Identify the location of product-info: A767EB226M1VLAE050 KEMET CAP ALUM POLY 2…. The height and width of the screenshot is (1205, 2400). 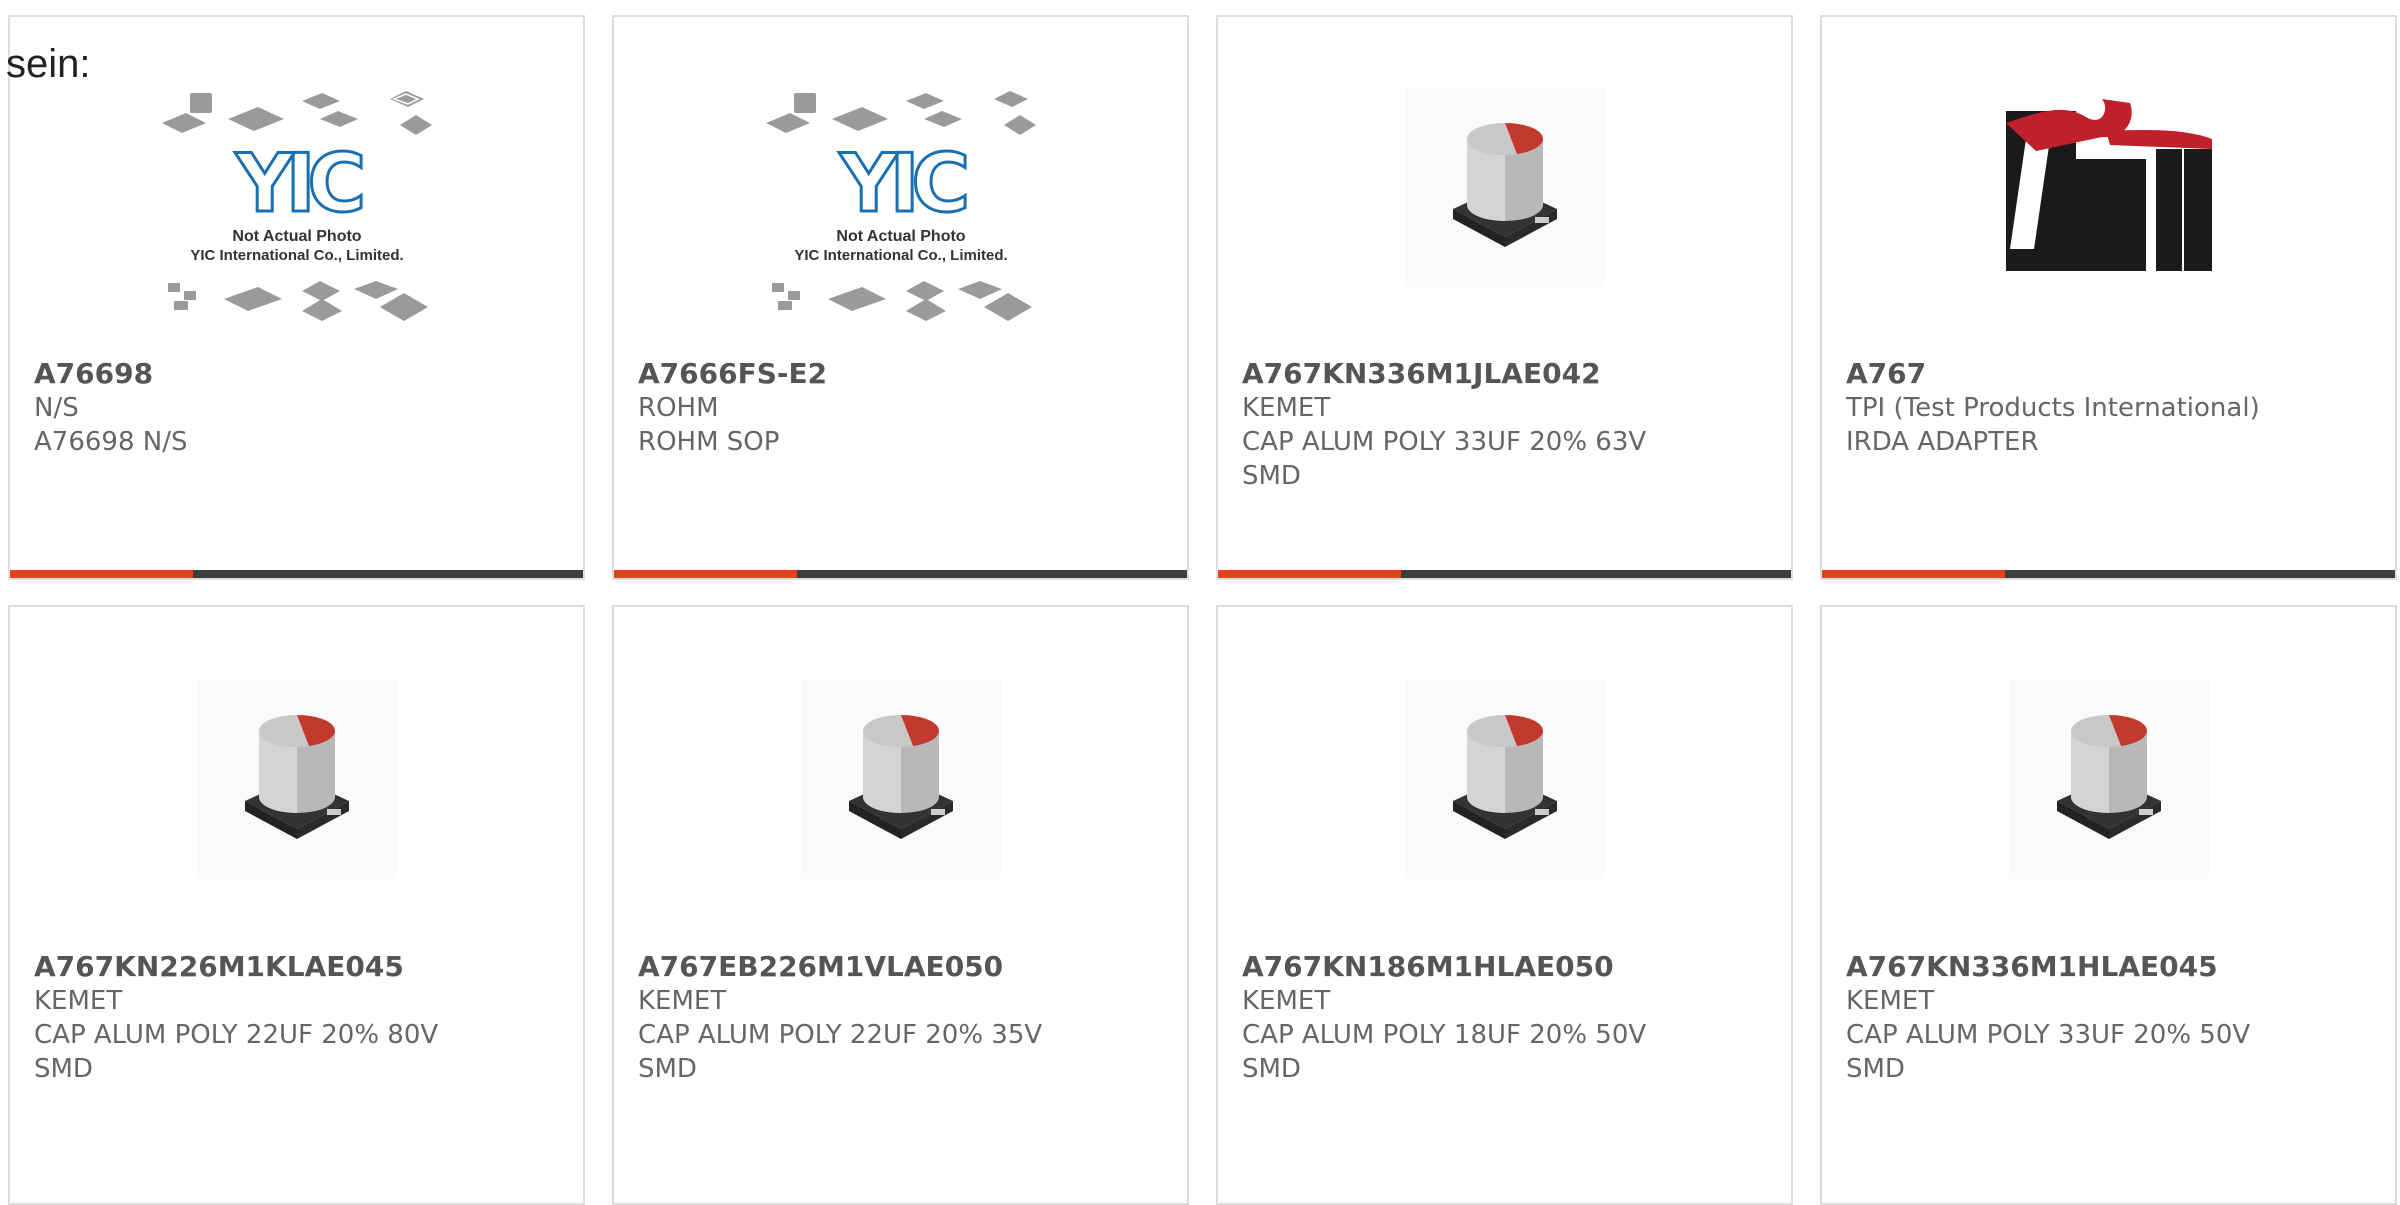
(902, 1018).